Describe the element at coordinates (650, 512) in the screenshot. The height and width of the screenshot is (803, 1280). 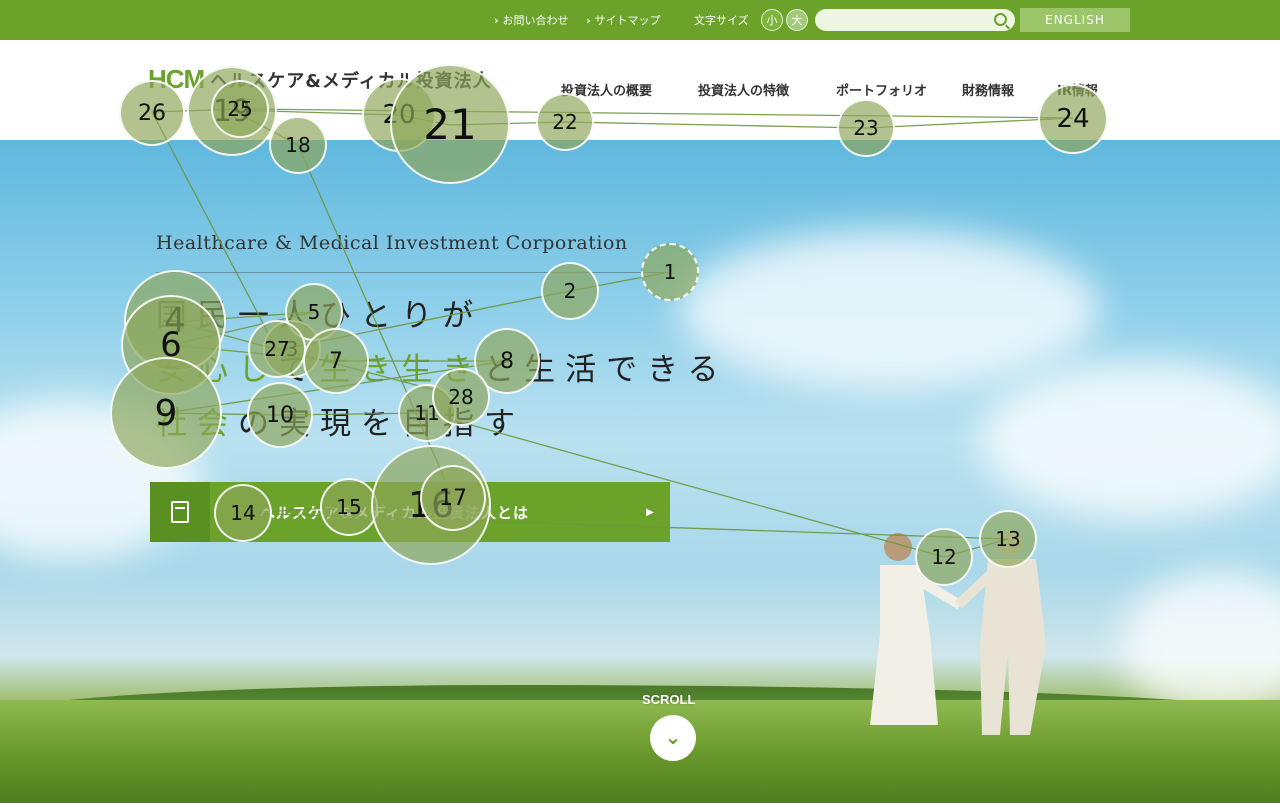
I see `arrow-right-icon: ▶` at that location.